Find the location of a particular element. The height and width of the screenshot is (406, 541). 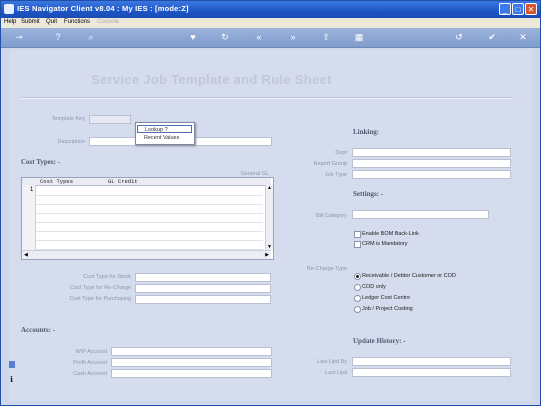

grid-row-number: 1 is located at coordinates (32, 190).